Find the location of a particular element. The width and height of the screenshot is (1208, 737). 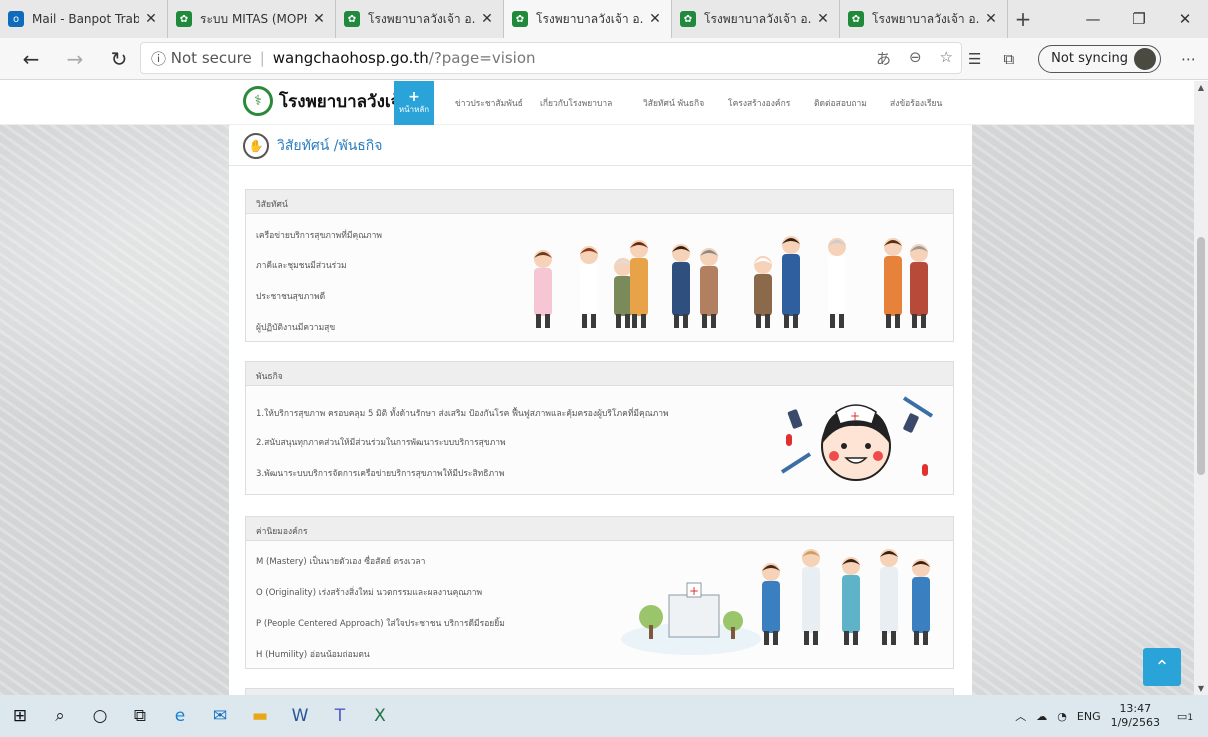

panel-heading: ค่านิยมองค์กร is located at coordinates (599, 529).